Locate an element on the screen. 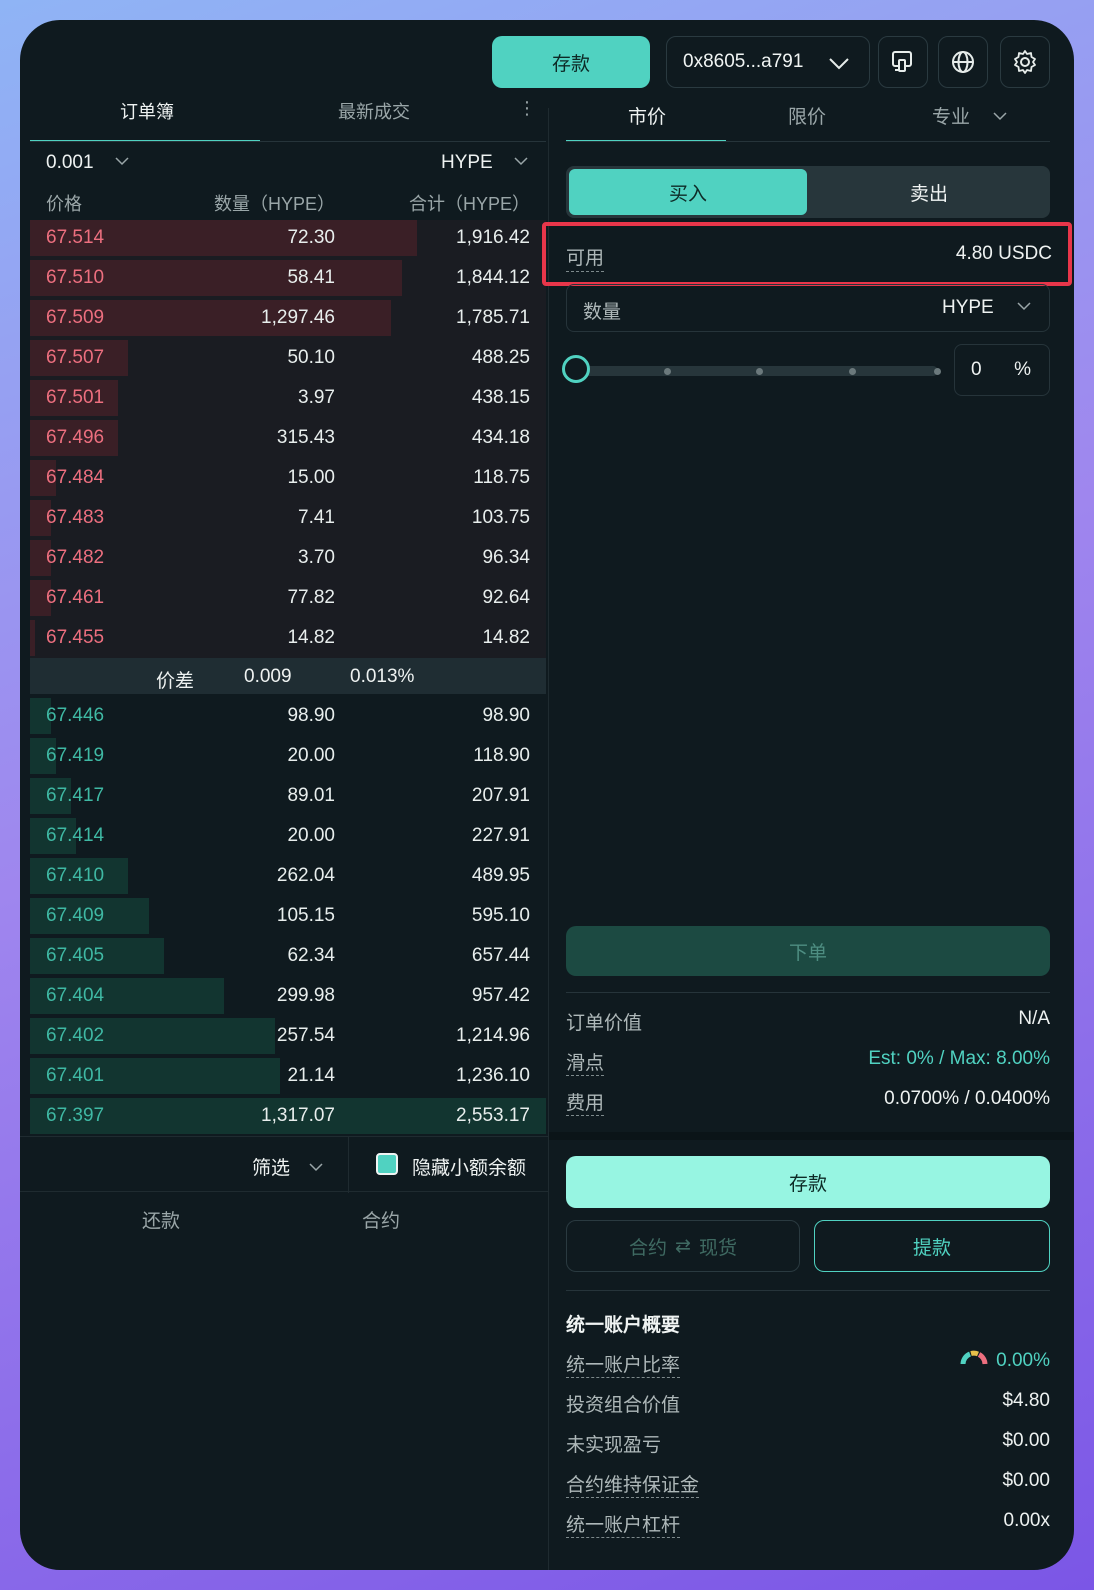 This screenshot has width=1094, height=1590. bid-row: 67.414 20.00 227.91 is located at coordinates (288, 836).